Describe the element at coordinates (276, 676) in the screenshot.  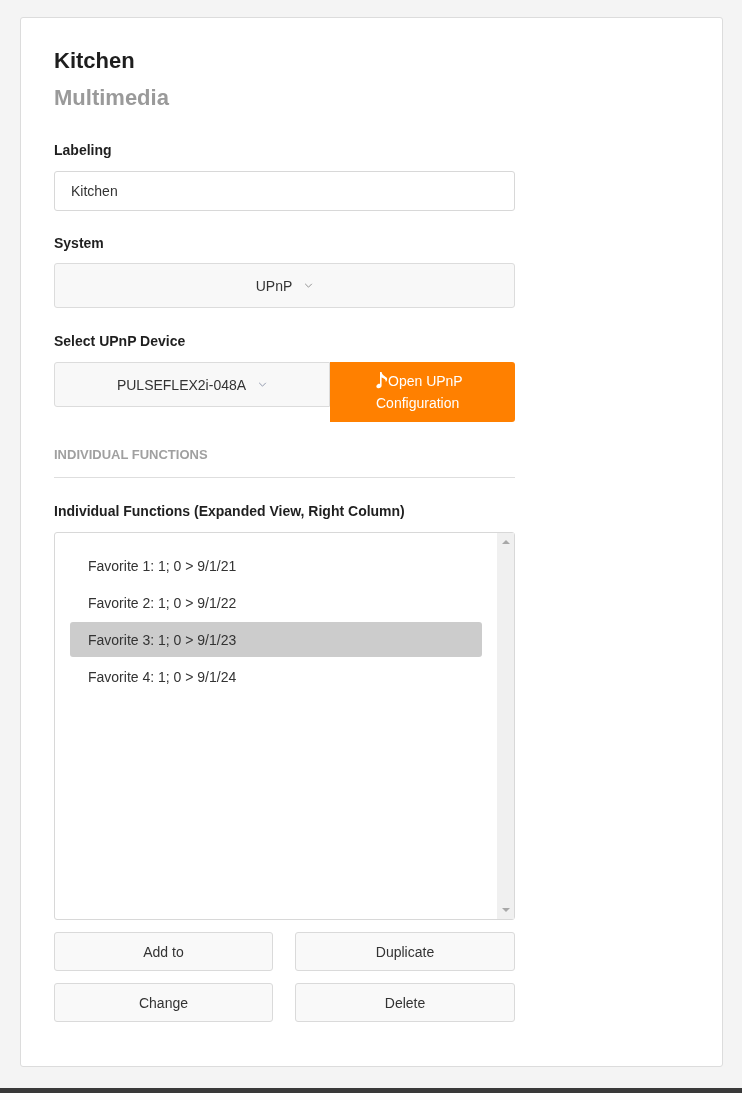
I see `function-list-item: Favorite 4: 1; 0 > 9/1/24` at that location.